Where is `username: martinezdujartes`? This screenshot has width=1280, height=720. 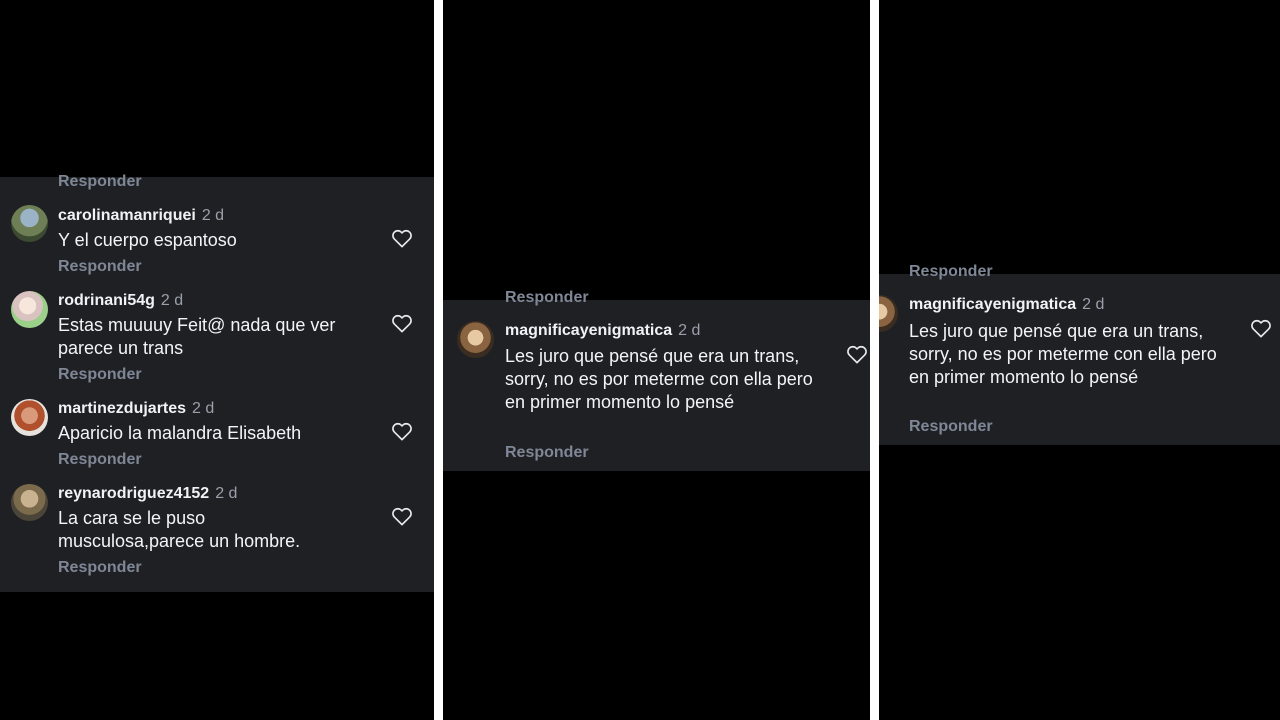
username: martinezdujartes is located at coordinates (122, 408).